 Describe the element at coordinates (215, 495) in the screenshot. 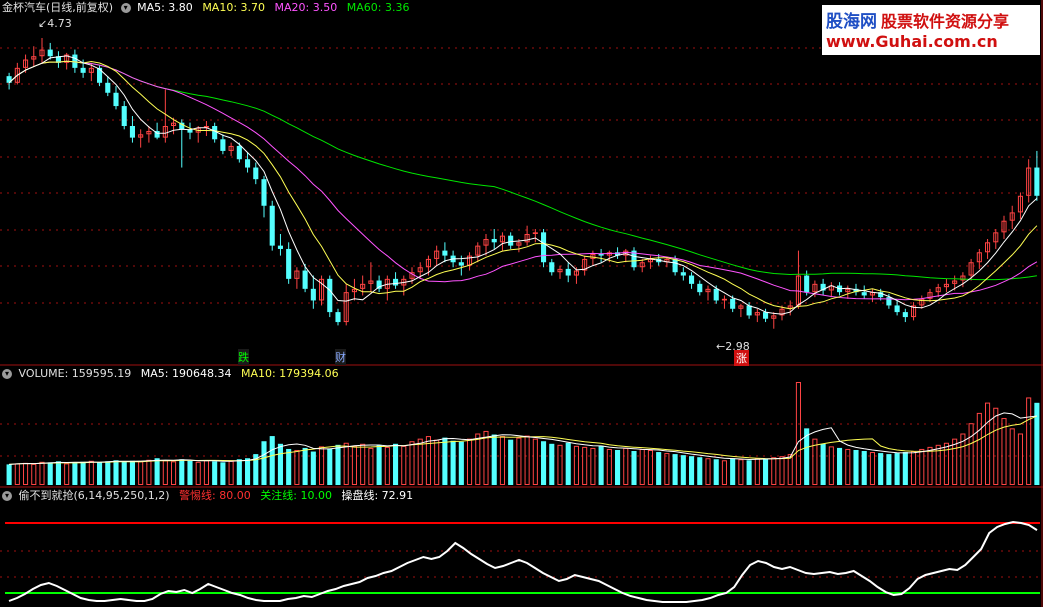

I see `warn-line-label: 警惕线: 80.00` at that location.